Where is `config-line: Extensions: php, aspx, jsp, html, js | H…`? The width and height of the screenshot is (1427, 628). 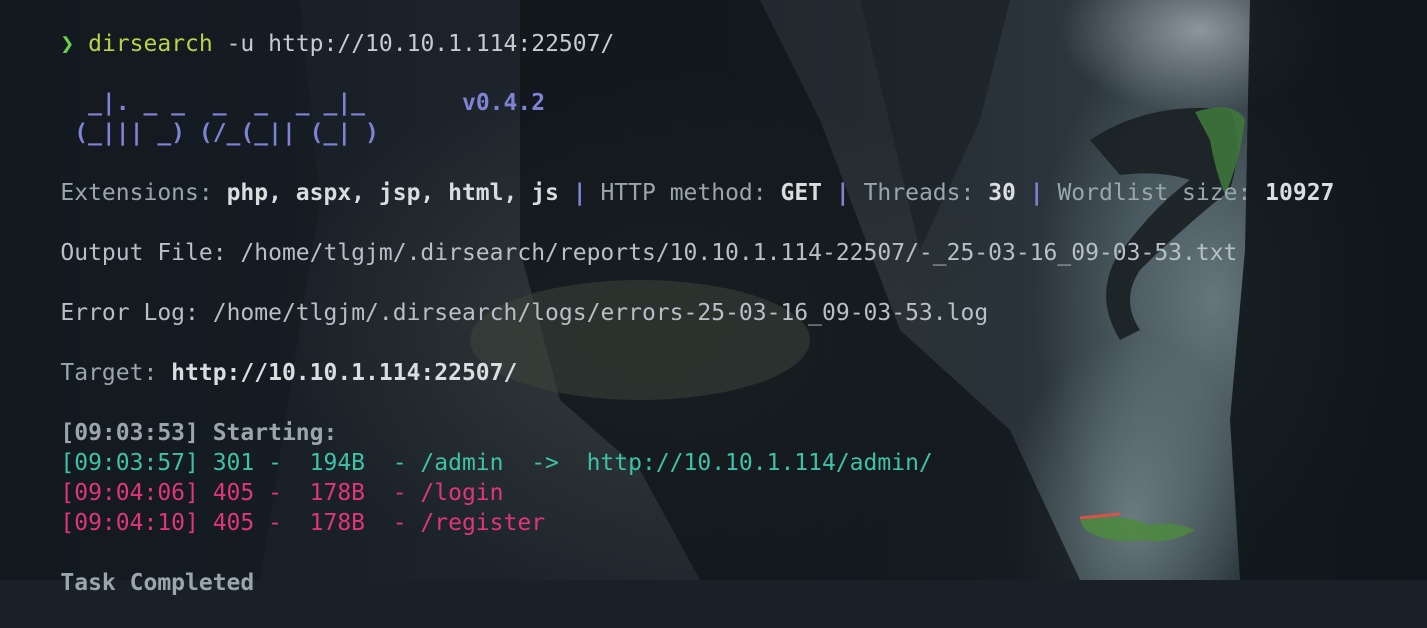 config-line: Extensions: php, aspx, jsp, html, js | H… is located at coordinates (697, 193).